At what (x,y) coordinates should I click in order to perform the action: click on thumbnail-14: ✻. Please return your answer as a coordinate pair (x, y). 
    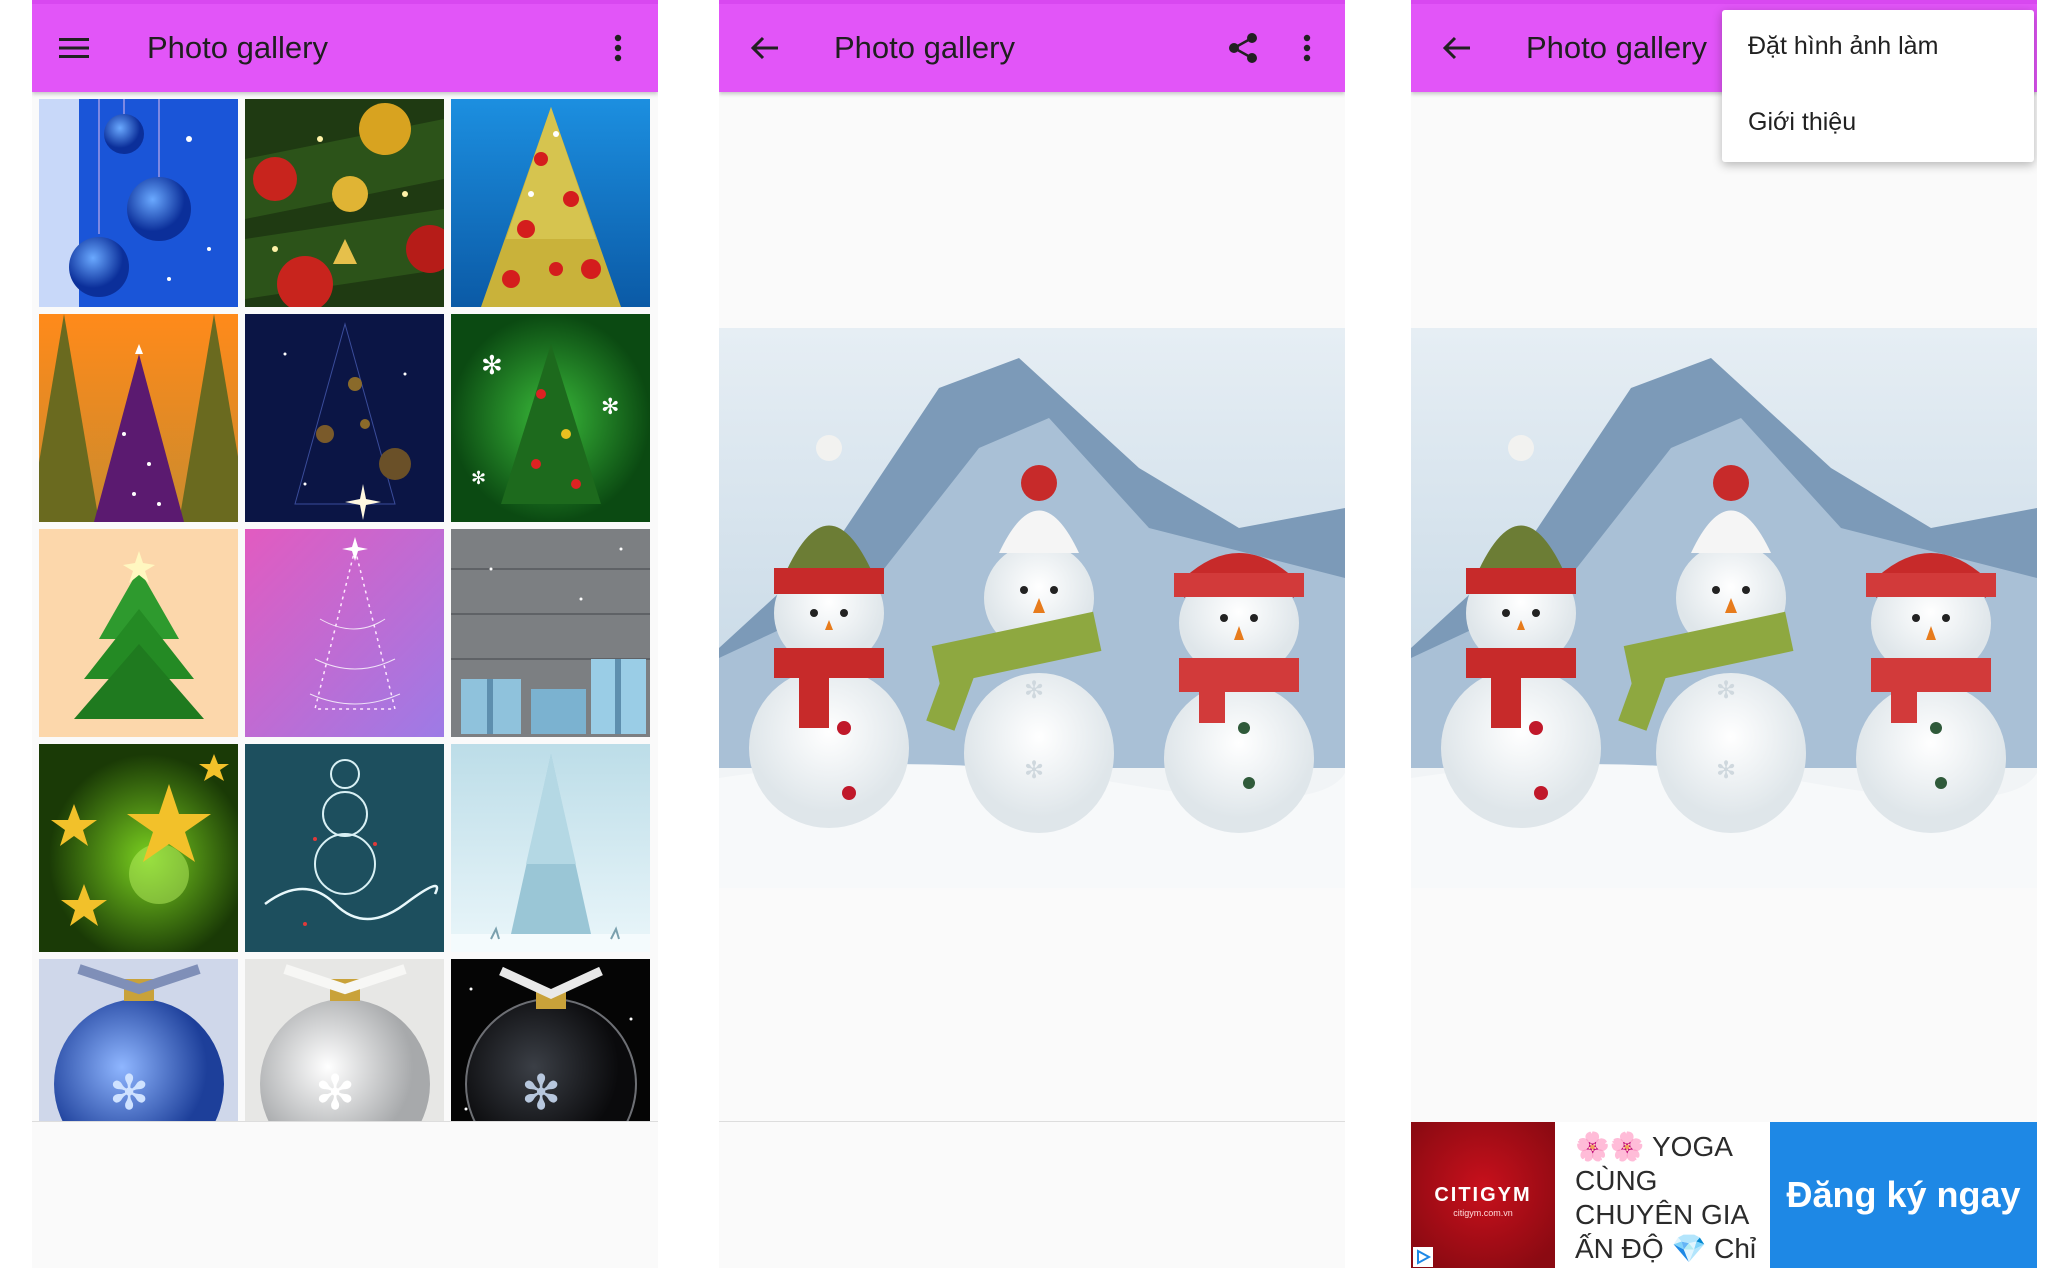
    Looking at the image, I should click on (344, 1040).